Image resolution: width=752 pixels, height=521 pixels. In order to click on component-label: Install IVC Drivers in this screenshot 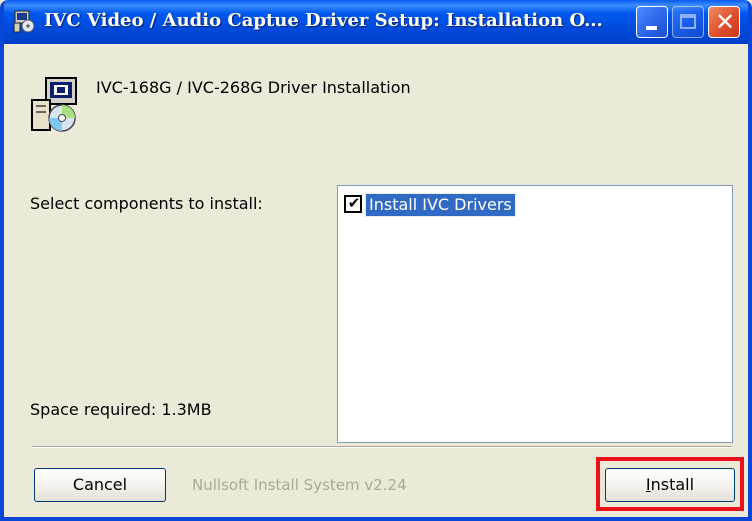, I will do `click(440, 205)`.